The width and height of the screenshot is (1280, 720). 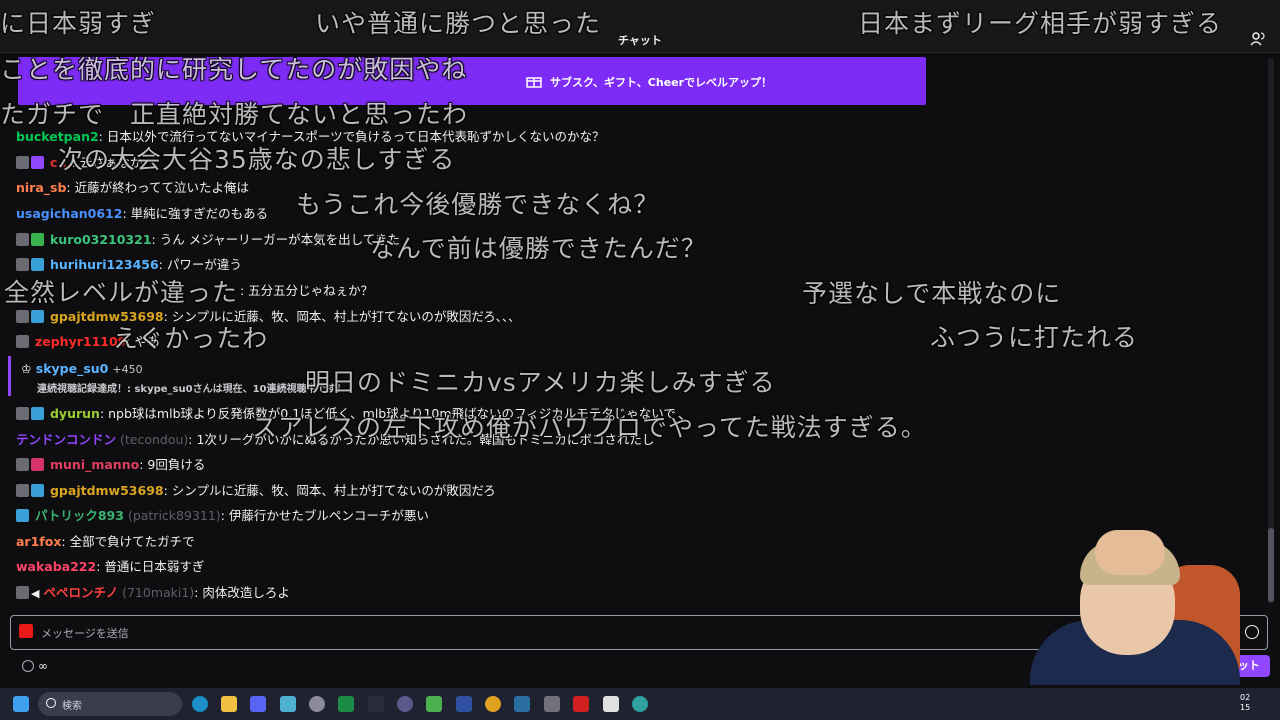 I want to click on chat-message: nira_sb: 近藤が終わってて泣いたよ俺は, so click(x=132, y=188).